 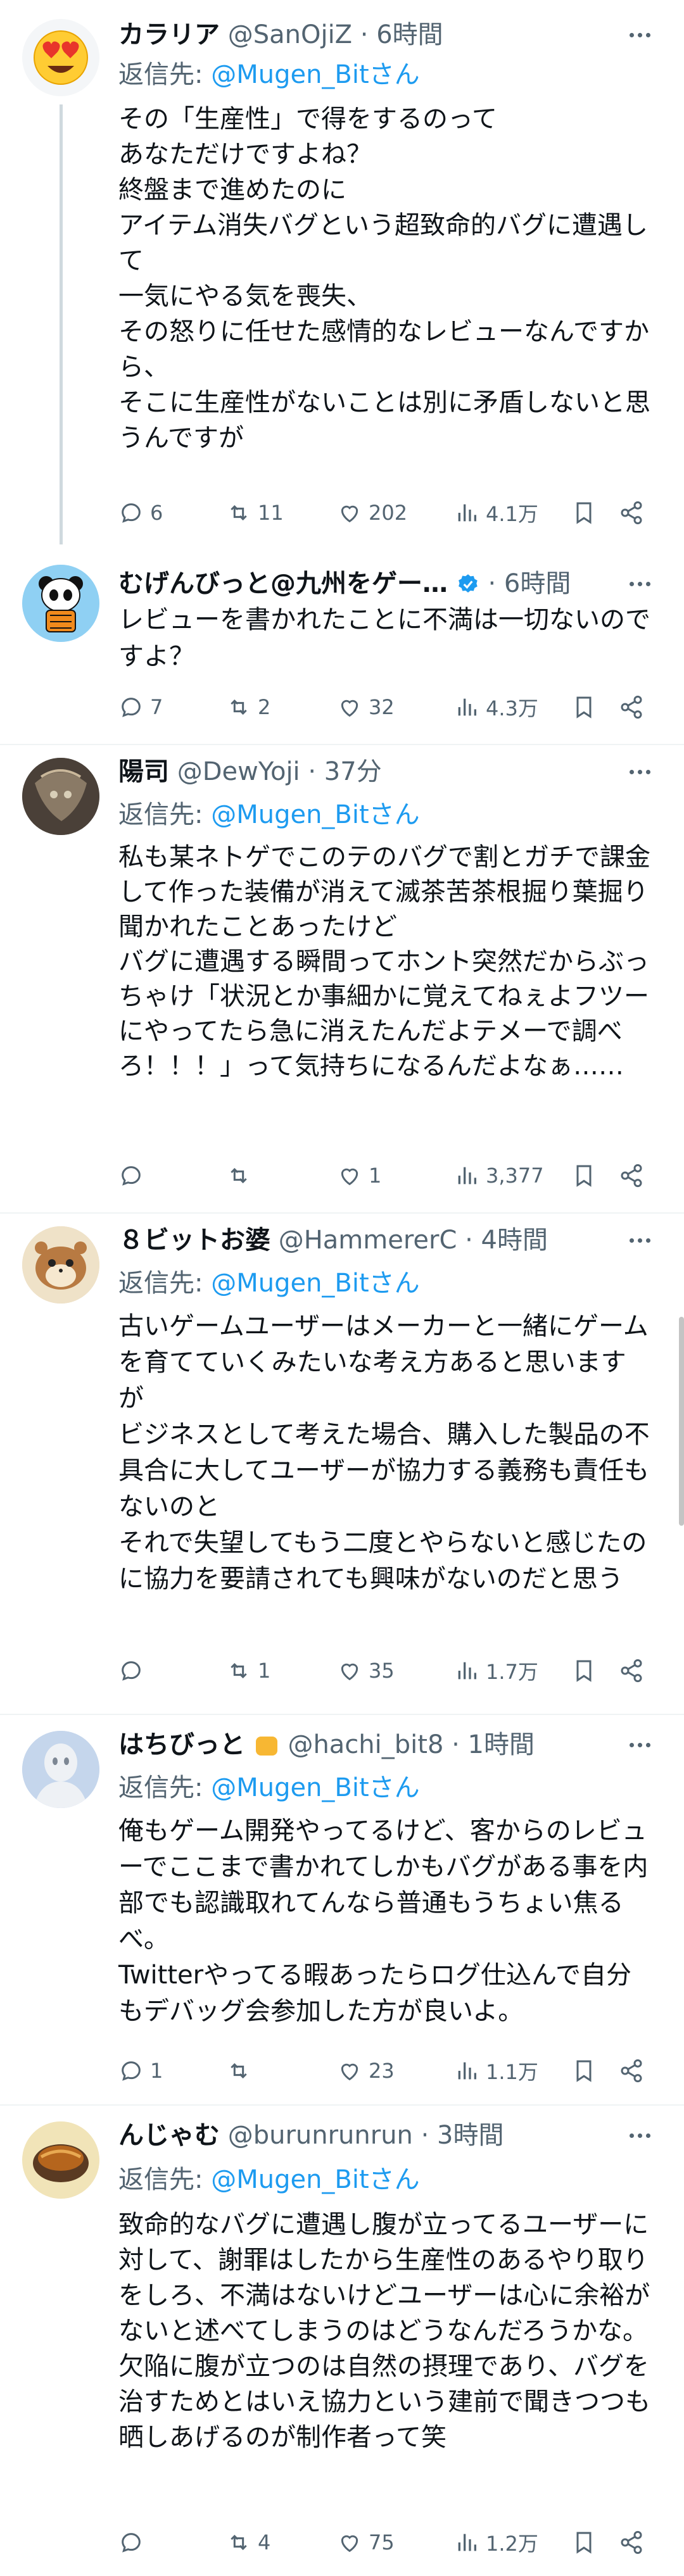 What do you see at coordinates (248, 707) in the screenshot?
I see `retweet-button: 2` at bounding box center [248, 707].